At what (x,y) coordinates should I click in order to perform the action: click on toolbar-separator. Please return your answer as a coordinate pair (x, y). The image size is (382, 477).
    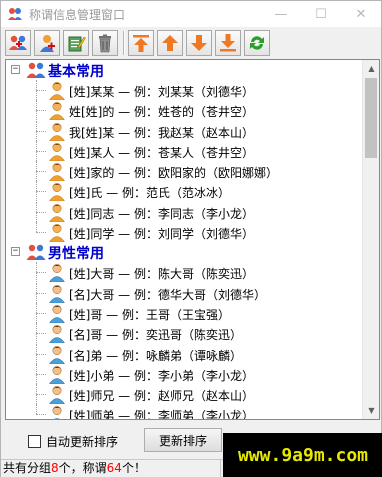
    Looking at the image, I should click on (124, 43).